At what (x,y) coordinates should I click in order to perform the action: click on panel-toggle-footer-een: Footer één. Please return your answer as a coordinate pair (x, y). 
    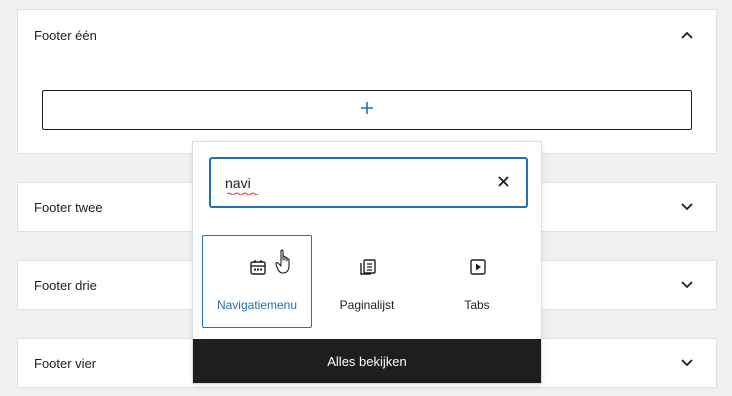
    Looking at the image, I should click on (367, 35).